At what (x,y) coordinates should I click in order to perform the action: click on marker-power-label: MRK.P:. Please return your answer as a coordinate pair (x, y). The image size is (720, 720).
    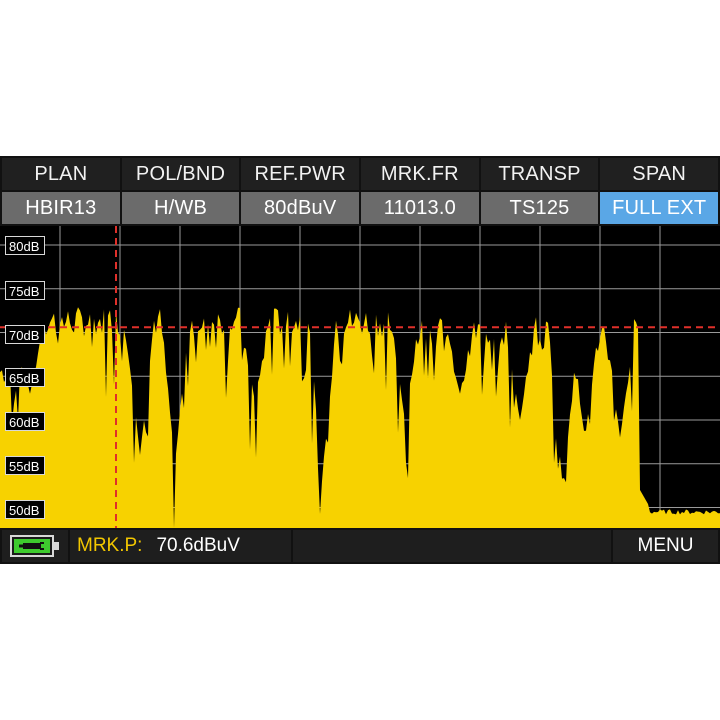
    Looking at the image, I should click on (110, 545).